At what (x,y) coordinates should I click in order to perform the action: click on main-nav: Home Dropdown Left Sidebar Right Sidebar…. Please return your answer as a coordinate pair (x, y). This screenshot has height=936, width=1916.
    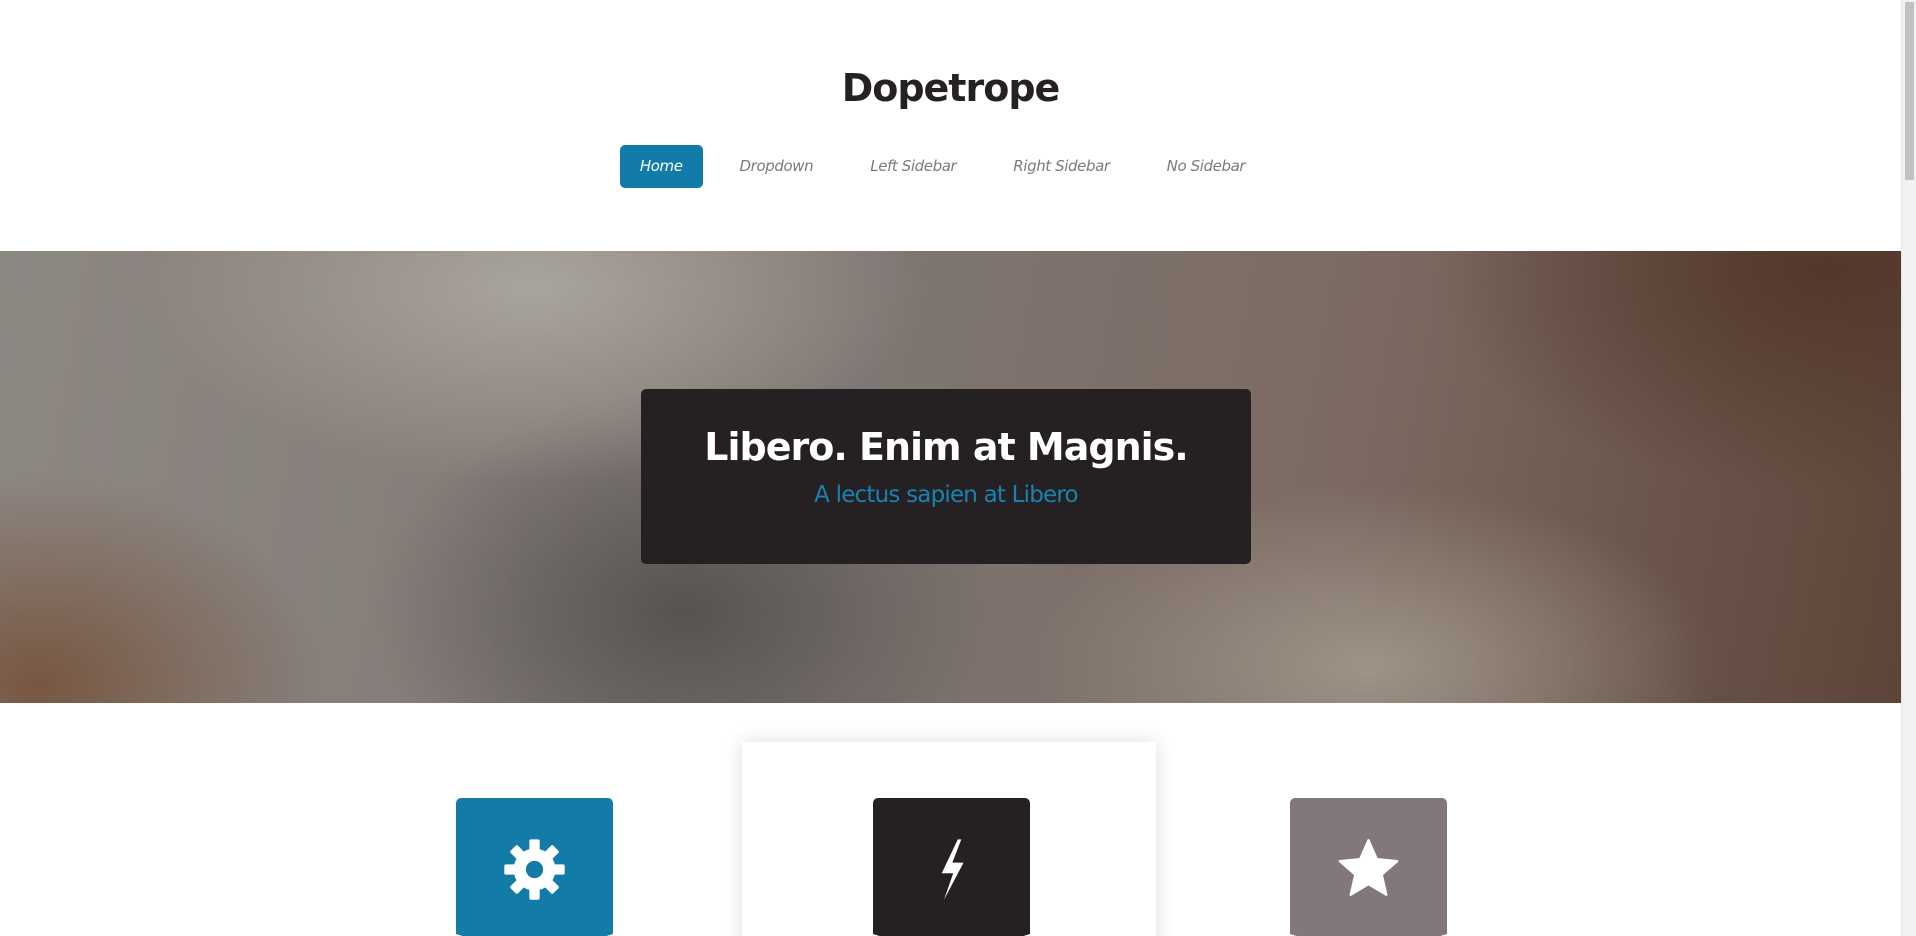
    Looking at the image, I should click on (950, 166).